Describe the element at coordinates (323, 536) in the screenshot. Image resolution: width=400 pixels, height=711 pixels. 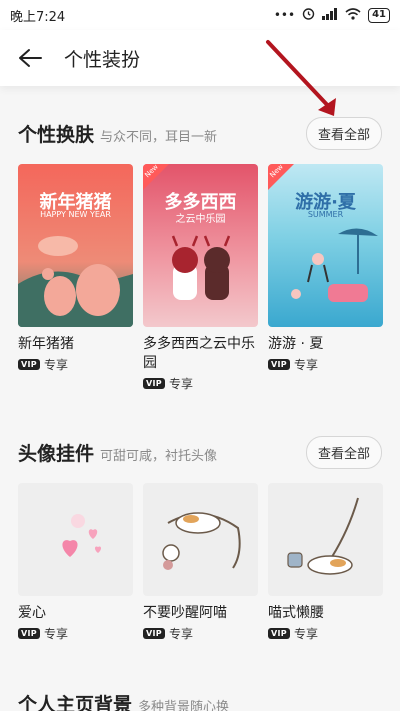
I see `stretching-cat-illustration` at that location.